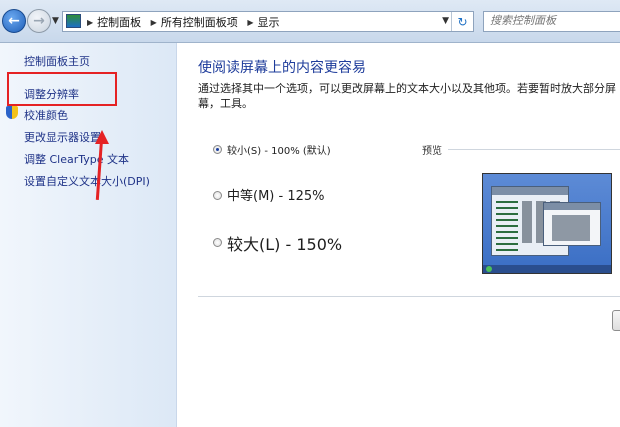 This screenshot has height=427, width=620. I want to click on option-medium-label: 中等(M) - 125%, so click(275, 194).